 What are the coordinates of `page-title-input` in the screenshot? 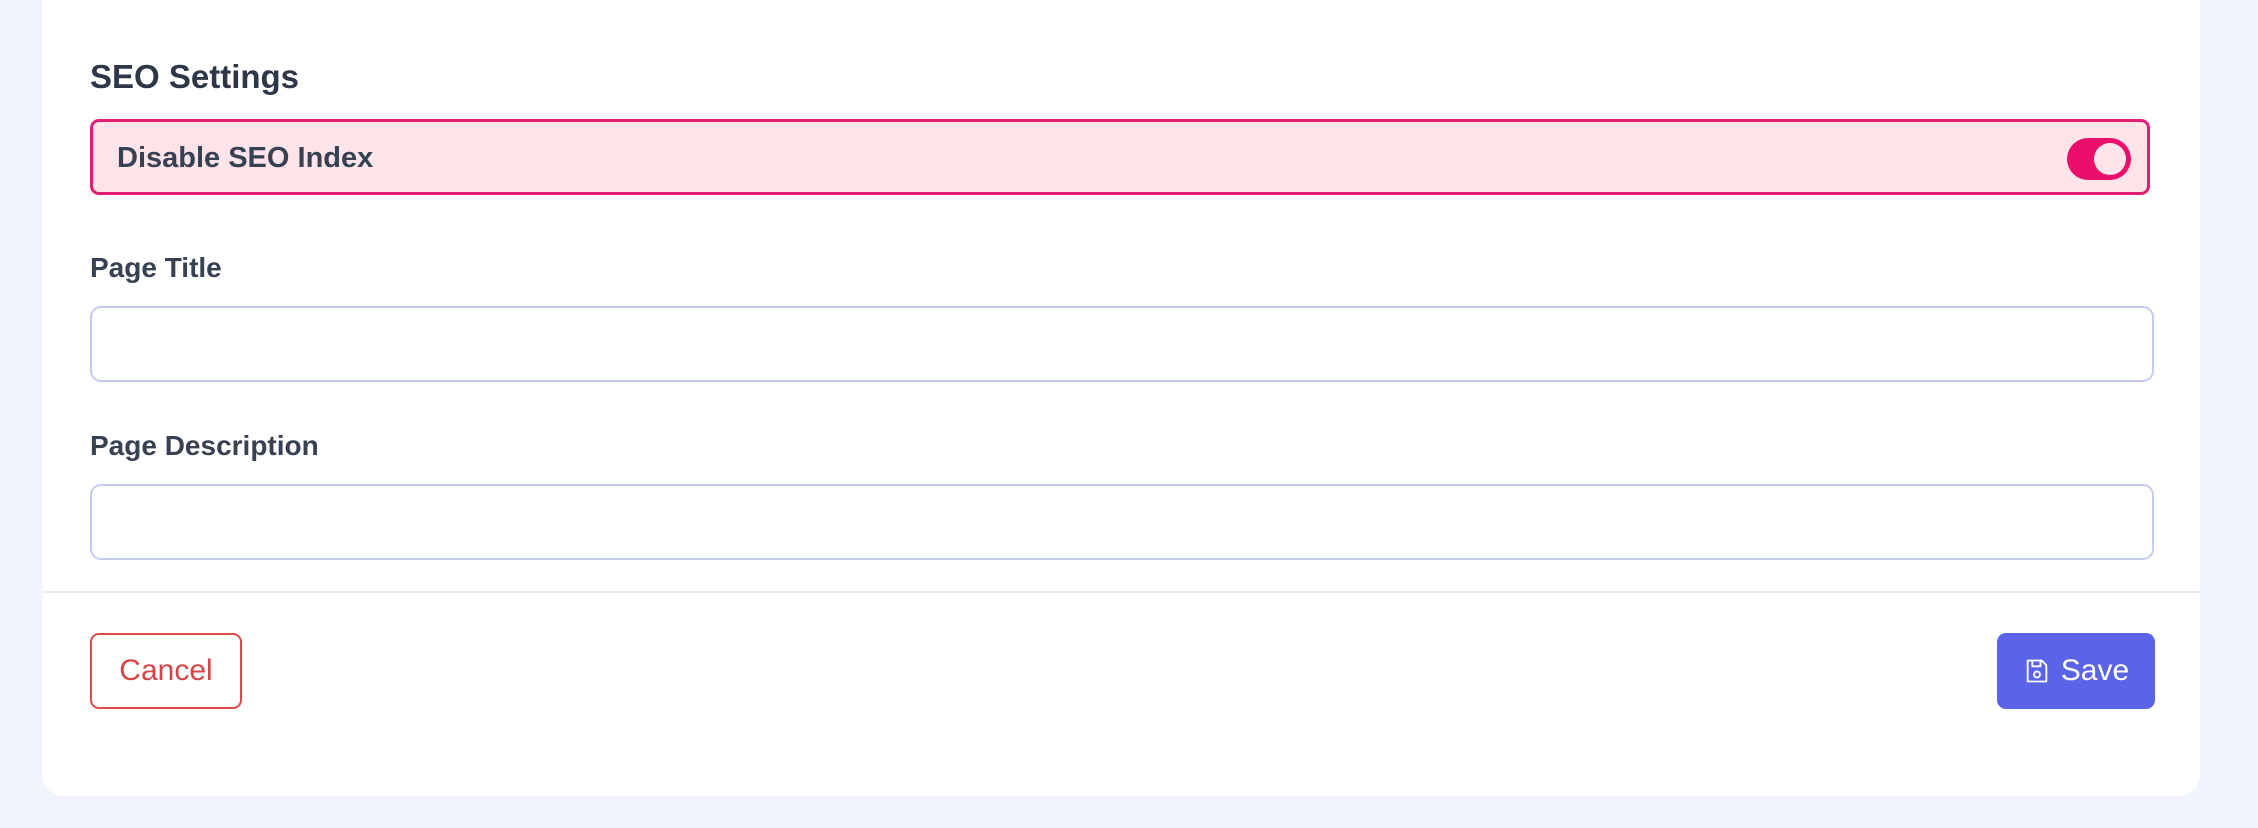 It's located at (1122, 344).